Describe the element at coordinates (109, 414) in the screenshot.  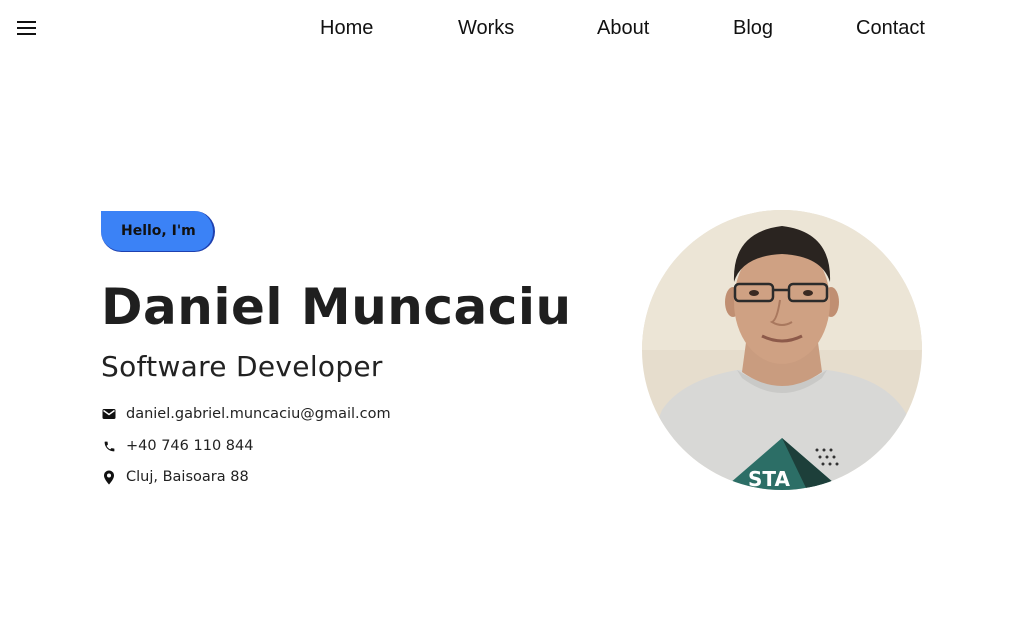
I see `mail-icon` at that location.